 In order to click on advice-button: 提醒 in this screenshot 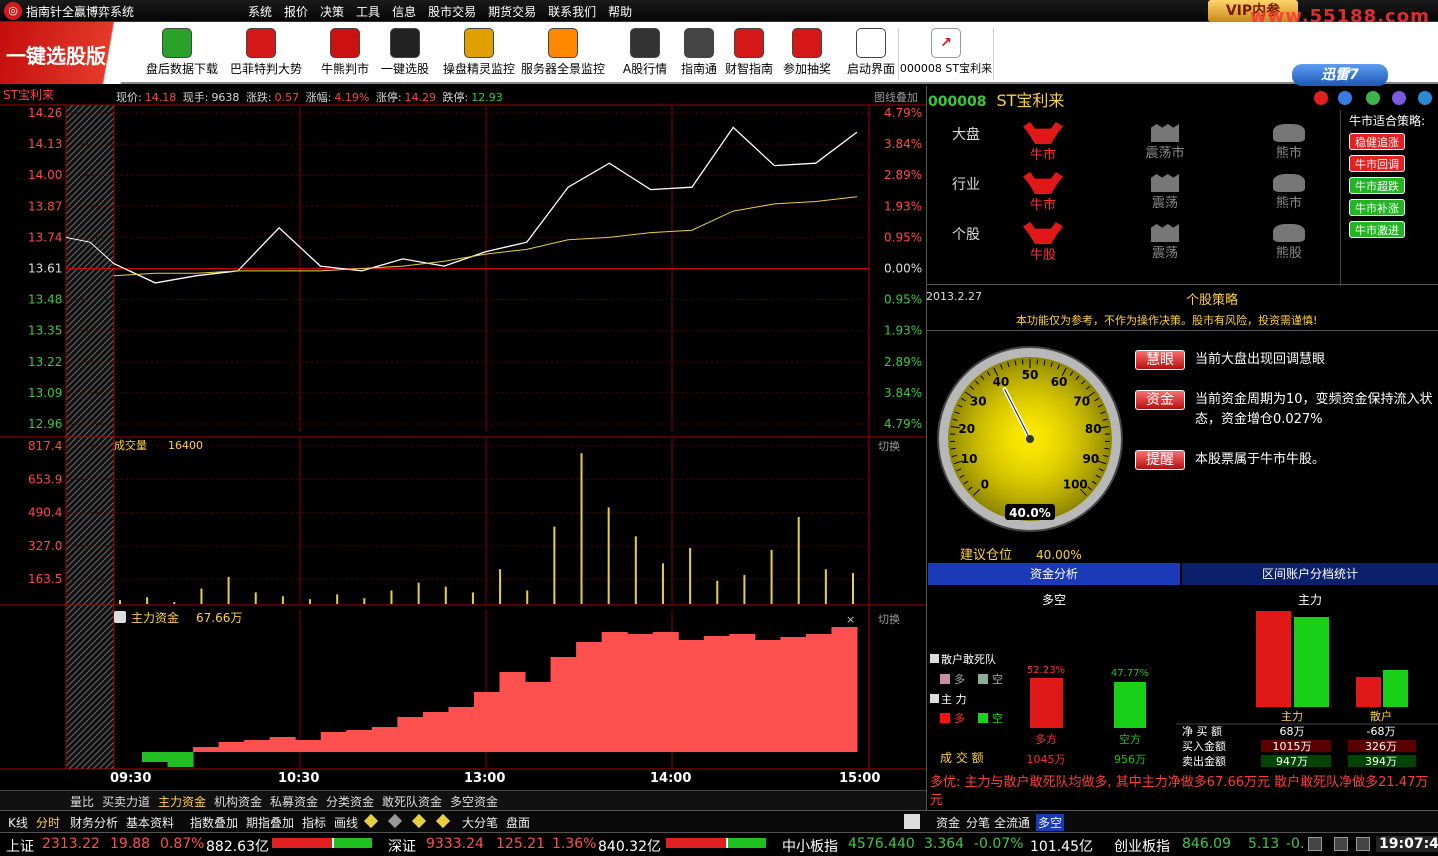, I will do `click(1160, 460)`.